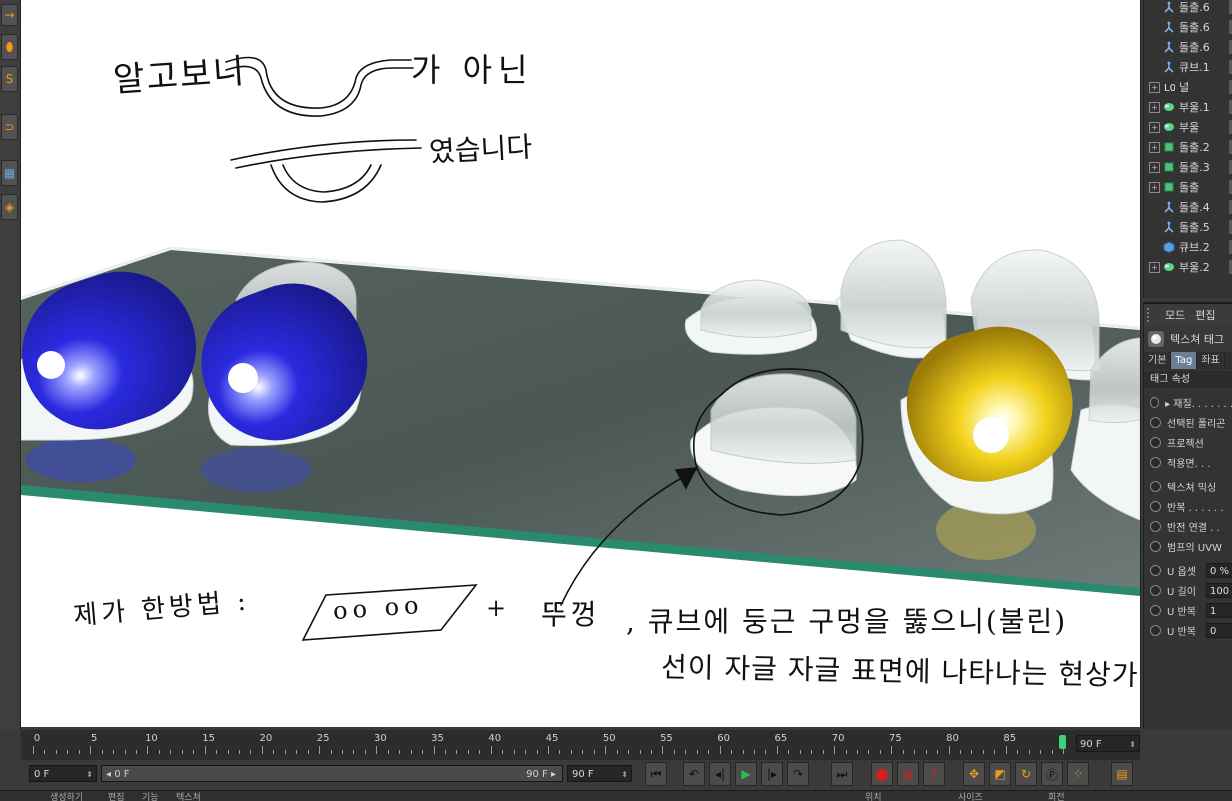  I want to click on tab-edit: 편집, so click(116, 796).